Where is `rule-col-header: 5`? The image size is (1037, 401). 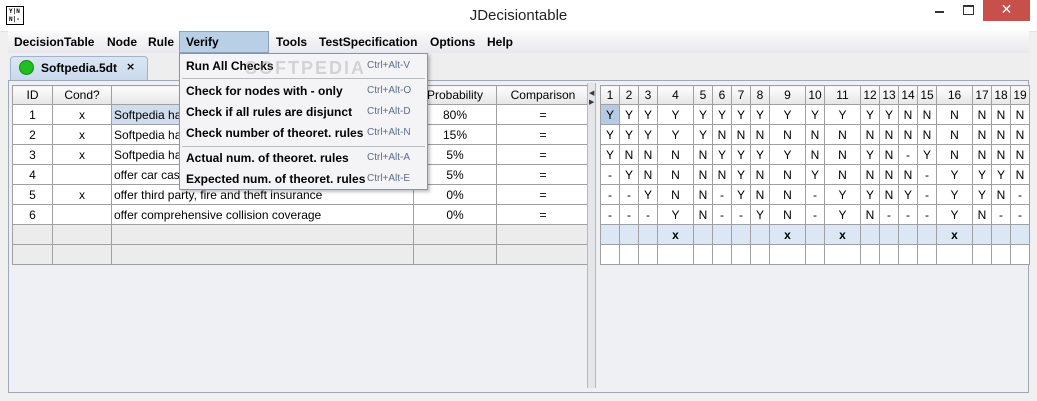 rule-col-header: 5 is located at coordinates (703, 95).